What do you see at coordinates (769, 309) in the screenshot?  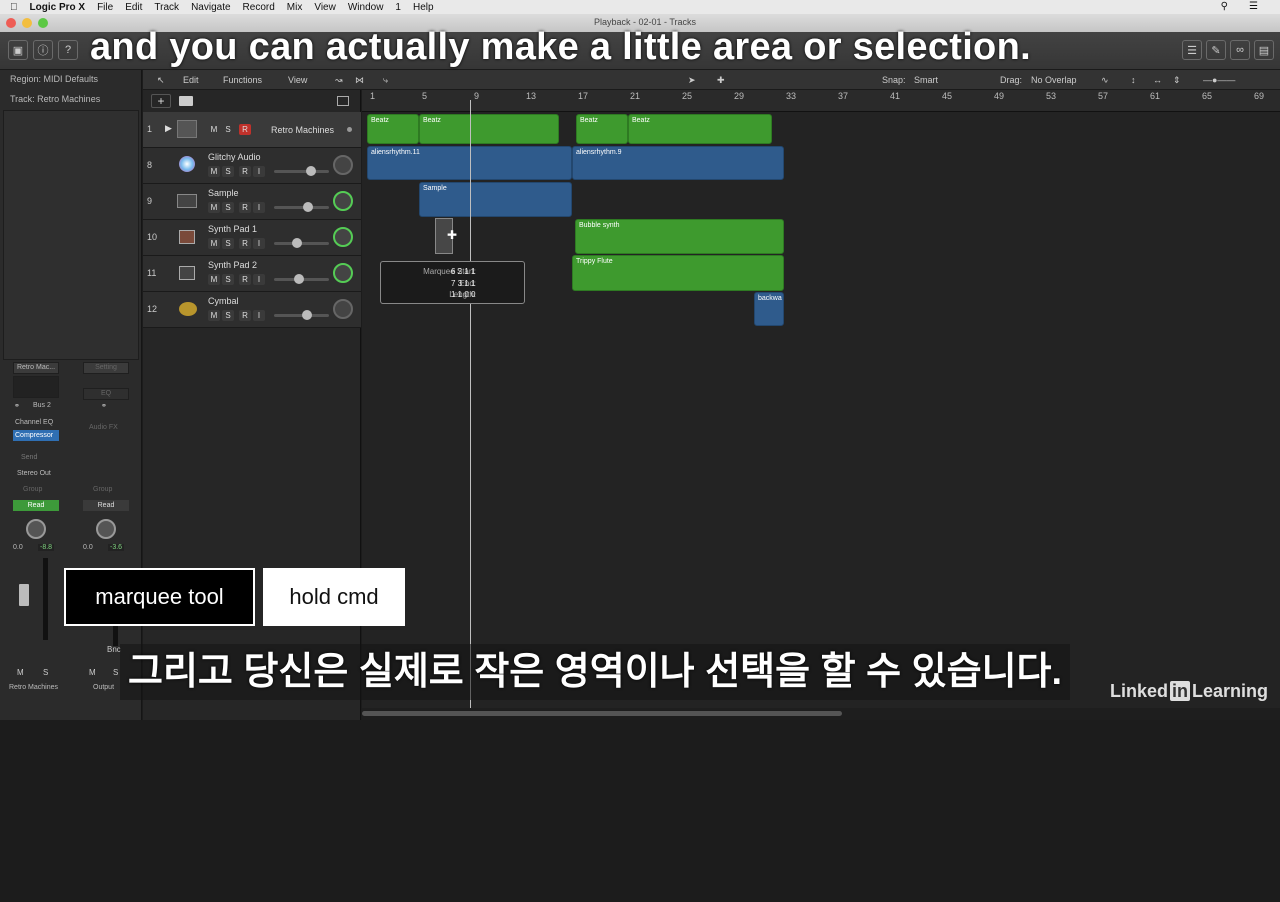 I see `region-backwards: backwa` at bounding box center [769, 309].